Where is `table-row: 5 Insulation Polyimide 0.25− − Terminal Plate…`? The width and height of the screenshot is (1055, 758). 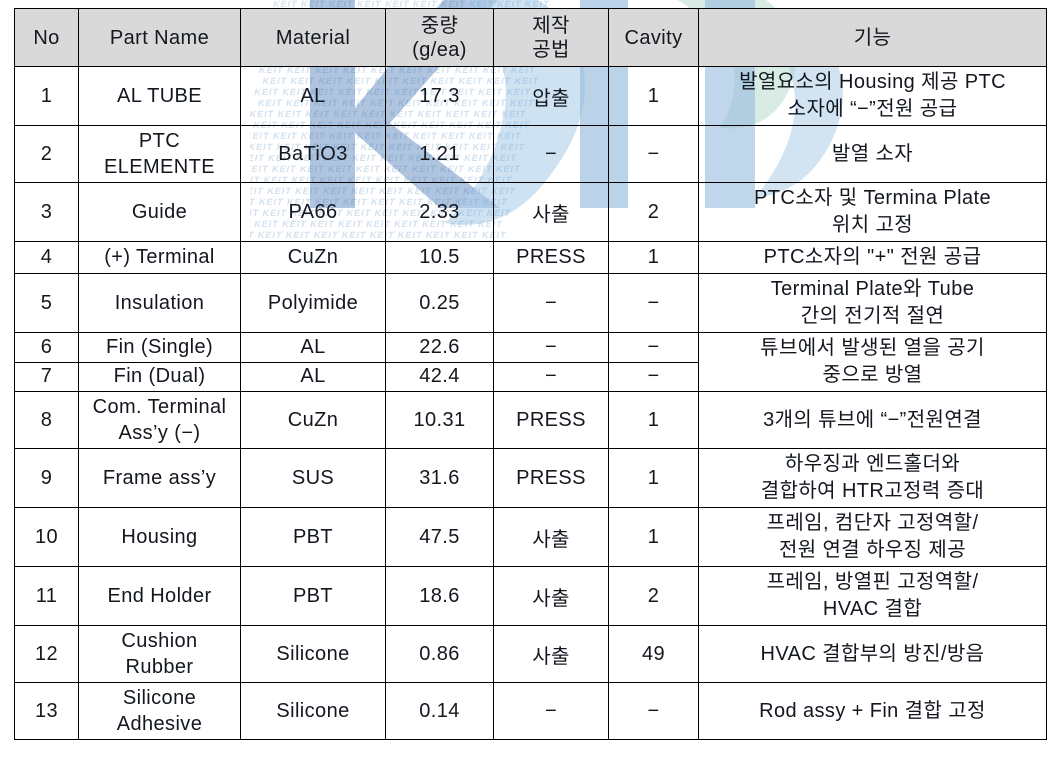 table-row: 5 Insulation Polyimide 0.25− − Terminal Plate… is located at coordinates (530, 303).